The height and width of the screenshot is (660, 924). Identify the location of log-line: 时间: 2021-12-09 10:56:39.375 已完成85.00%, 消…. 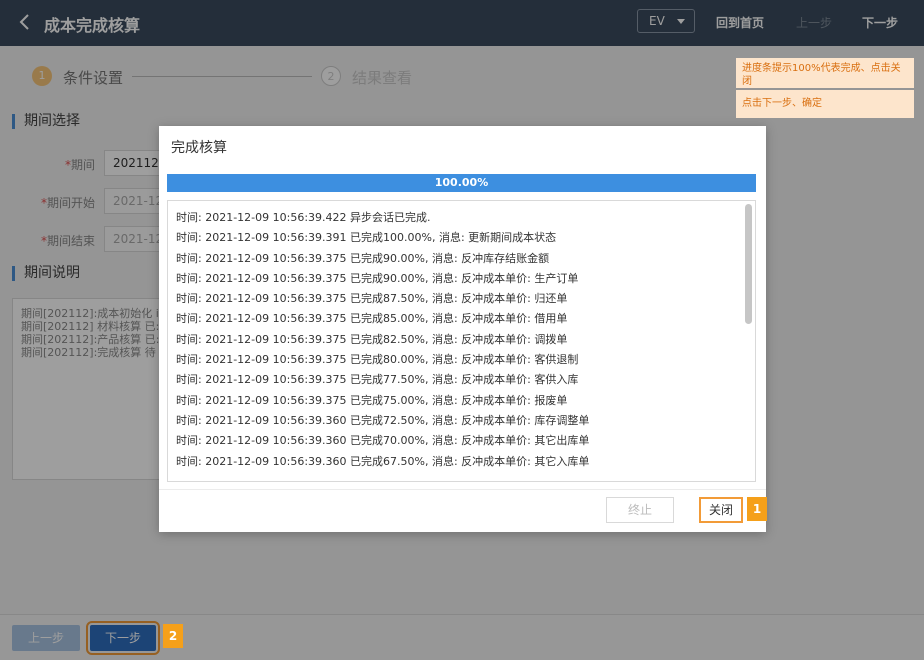
(372, 319).